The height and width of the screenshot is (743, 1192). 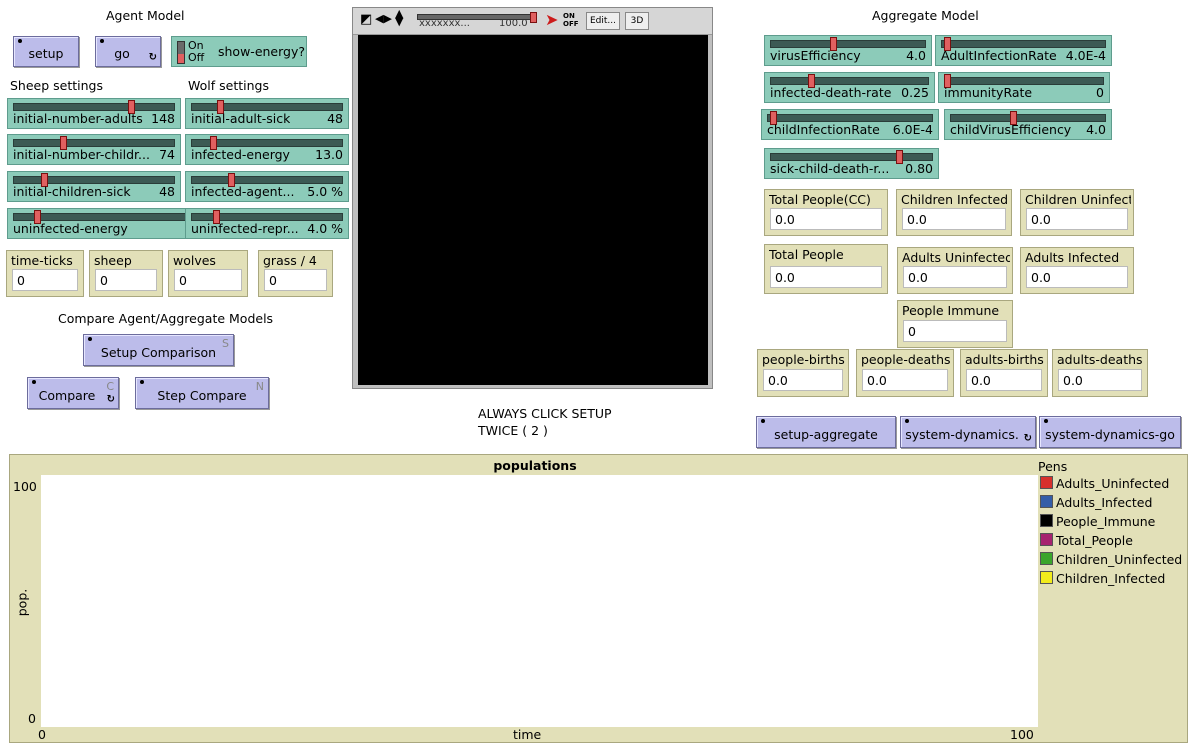 What do you see at coordinates (513, 430) in the screenshot?
I see `always-click-twice-note: TWICE ( 2 )` at bounding box center [513, 430].